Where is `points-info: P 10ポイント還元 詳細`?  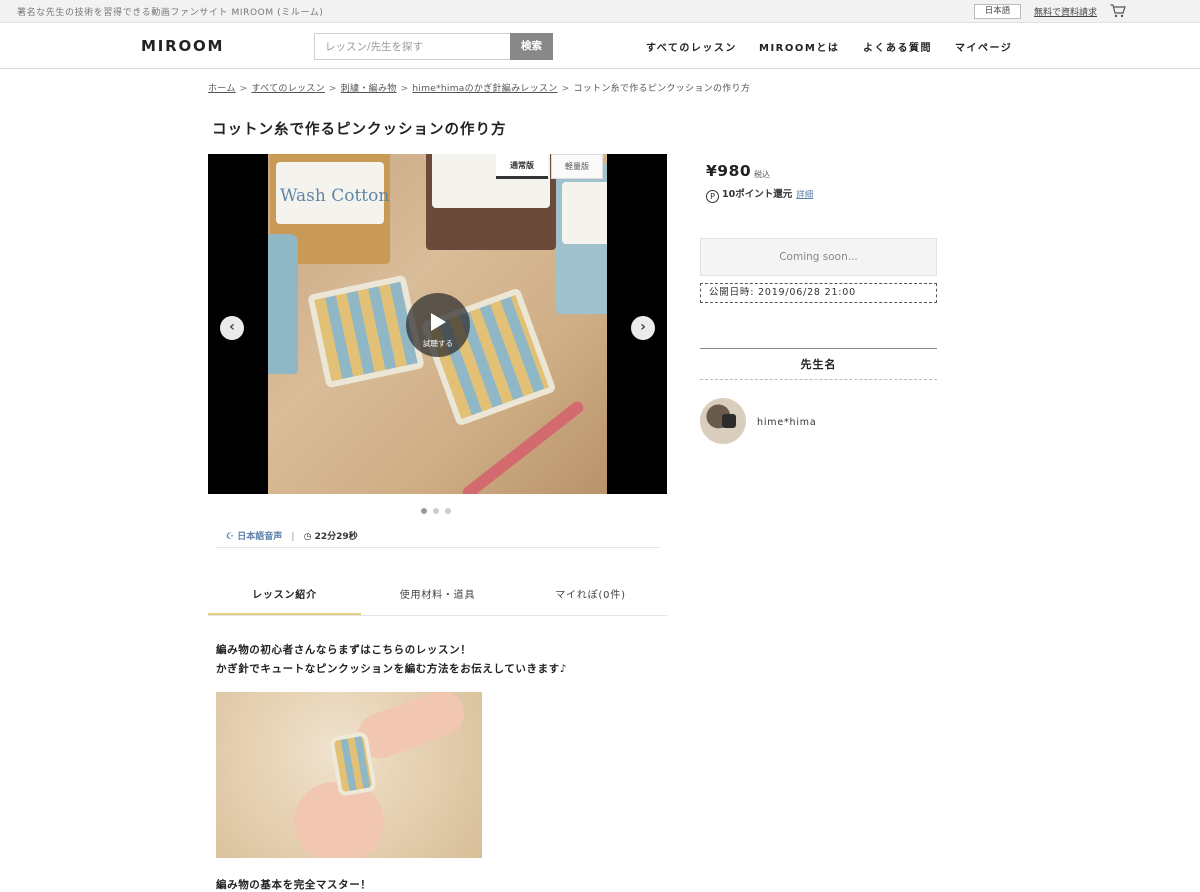
points-info: P 10ポイント還元 詳細 is located at coordinates (759, 194).